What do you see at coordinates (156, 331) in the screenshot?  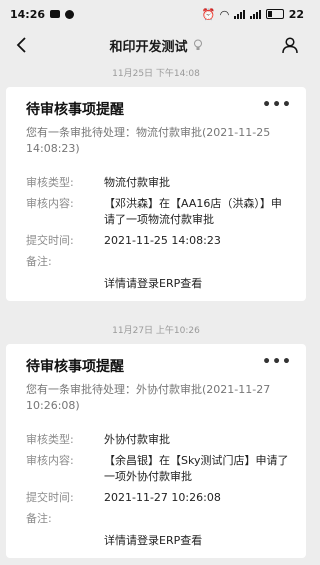 I see `message-timestamp: 11月27日 上午10:26` at bounding box center [156, 331].